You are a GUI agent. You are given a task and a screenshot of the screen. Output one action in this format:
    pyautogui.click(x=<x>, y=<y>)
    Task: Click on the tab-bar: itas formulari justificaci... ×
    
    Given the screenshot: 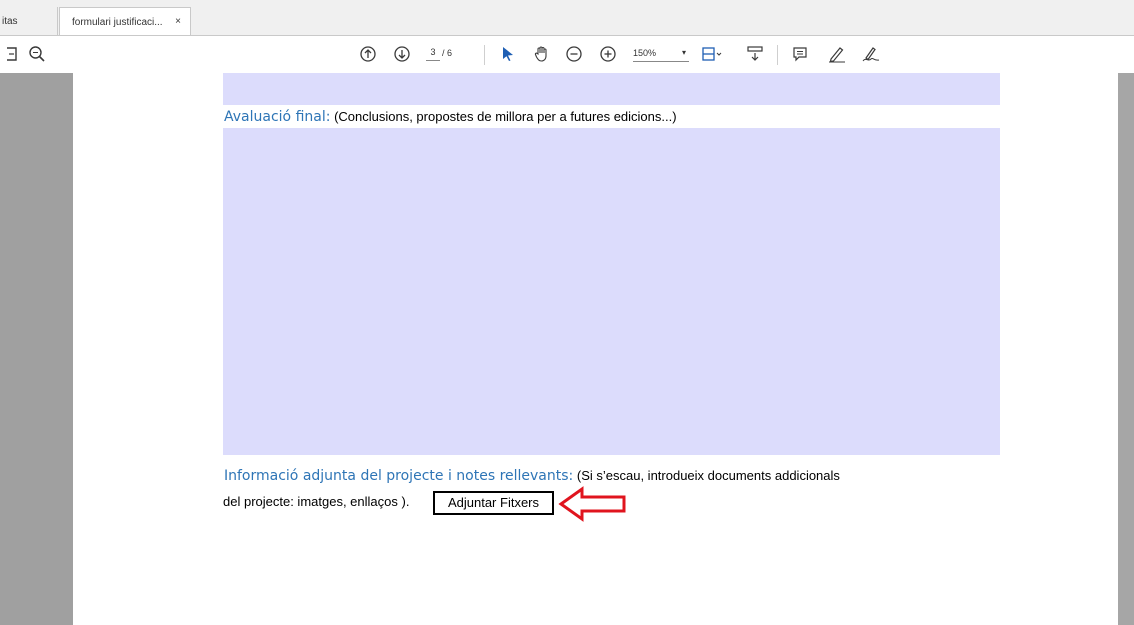 What is the action you would take?
    pyautogui.click(x=567, y=18)
    